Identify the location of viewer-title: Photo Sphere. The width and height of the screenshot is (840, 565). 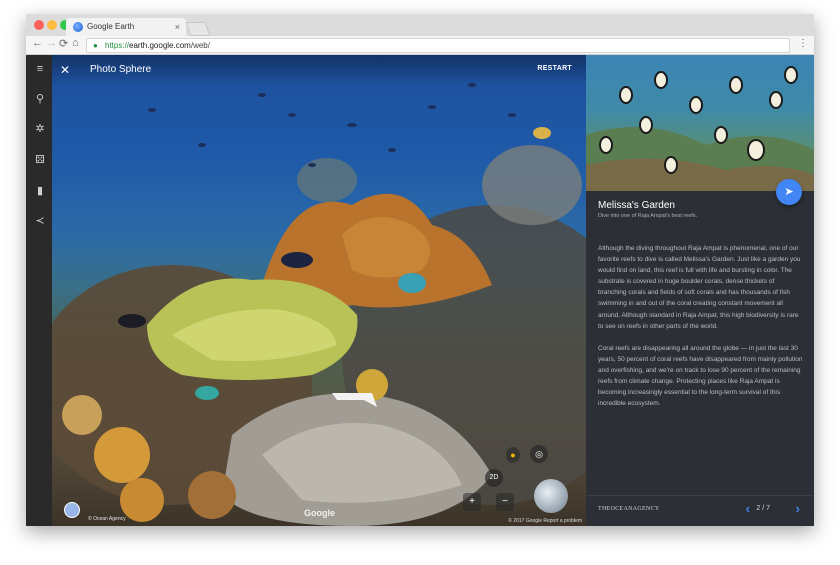
(121, 69).